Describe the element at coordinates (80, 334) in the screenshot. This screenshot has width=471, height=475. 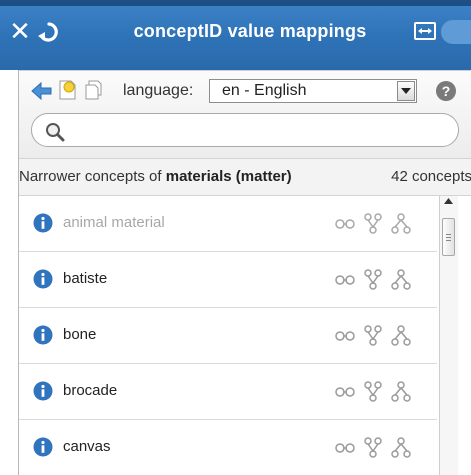
I see `concept-label: bone` at that location.